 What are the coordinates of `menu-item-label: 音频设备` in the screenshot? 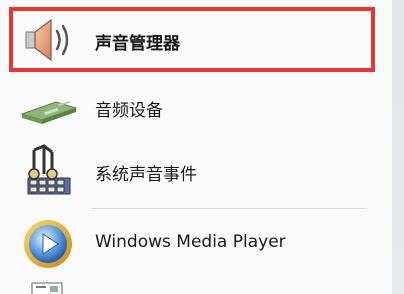 It's located at (129, 111).